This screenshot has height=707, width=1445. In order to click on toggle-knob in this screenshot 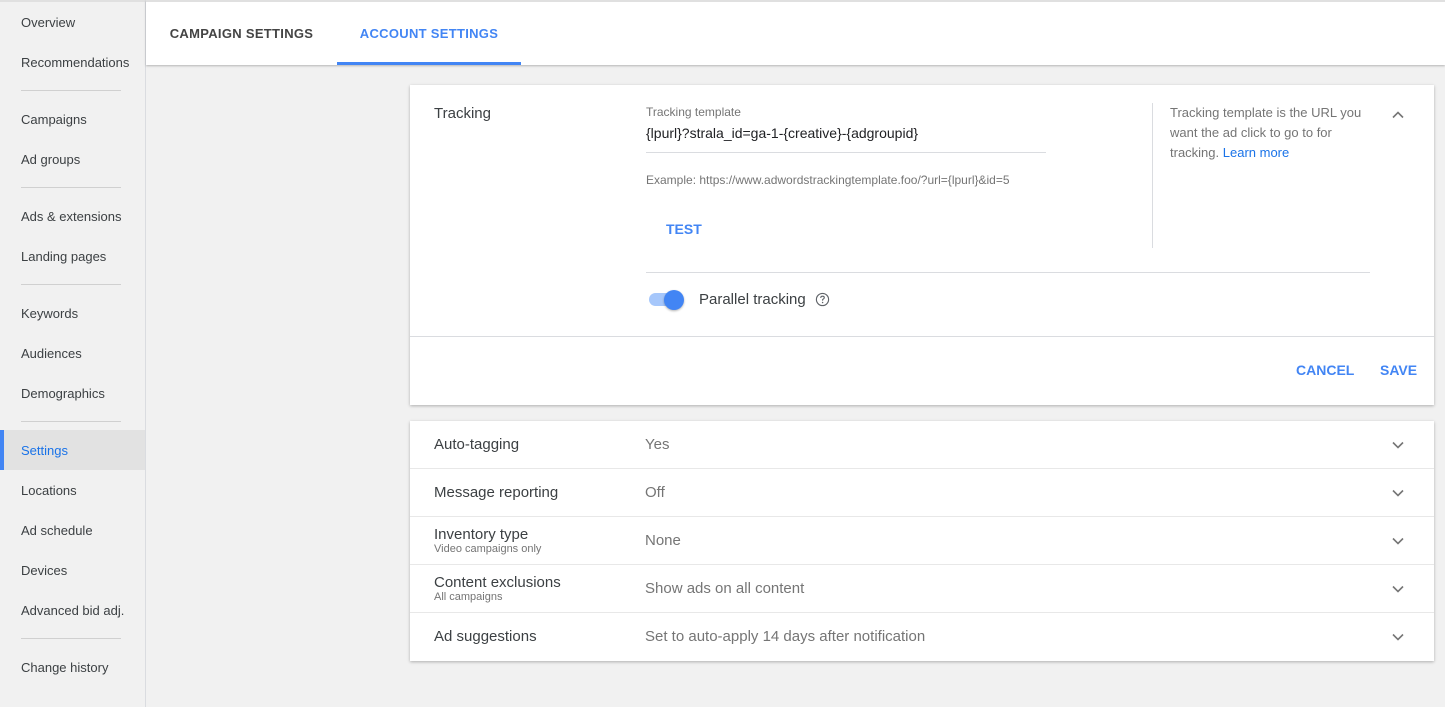, I will do `click(674, 300)`.